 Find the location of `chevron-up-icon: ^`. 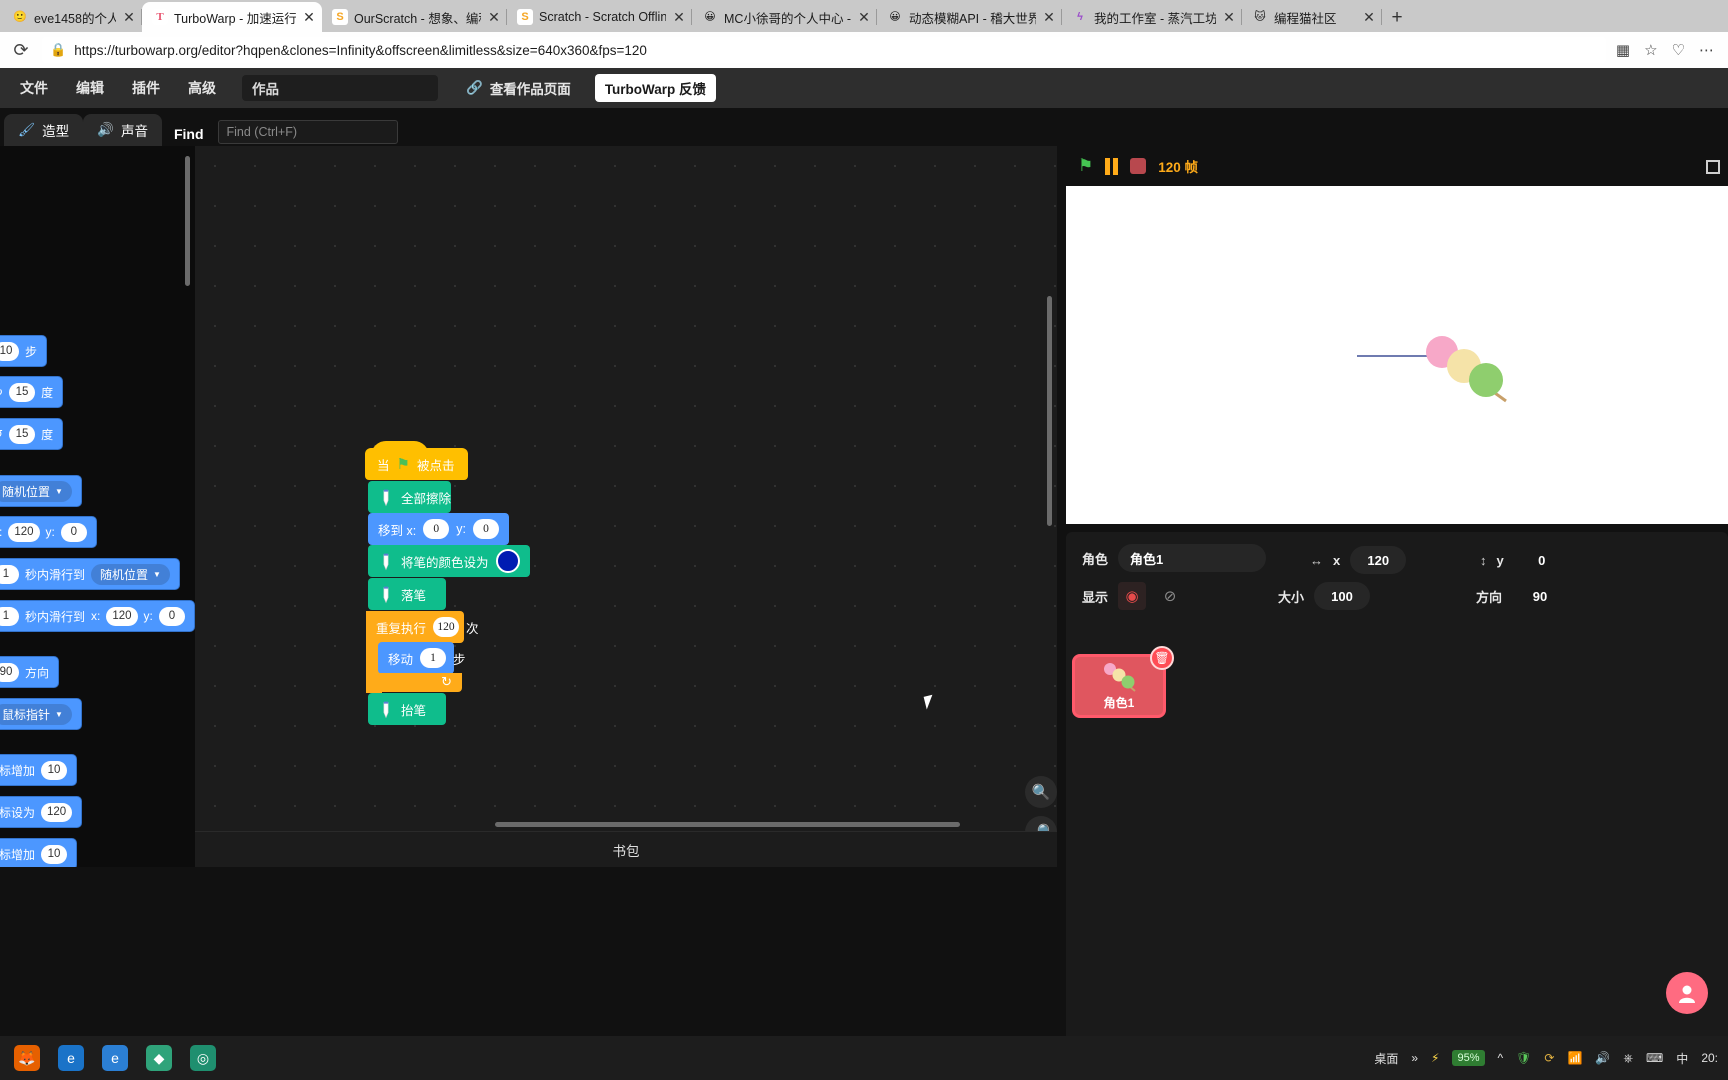

chevron-up-icon: ^ is located at coordinates (1501, 1058).